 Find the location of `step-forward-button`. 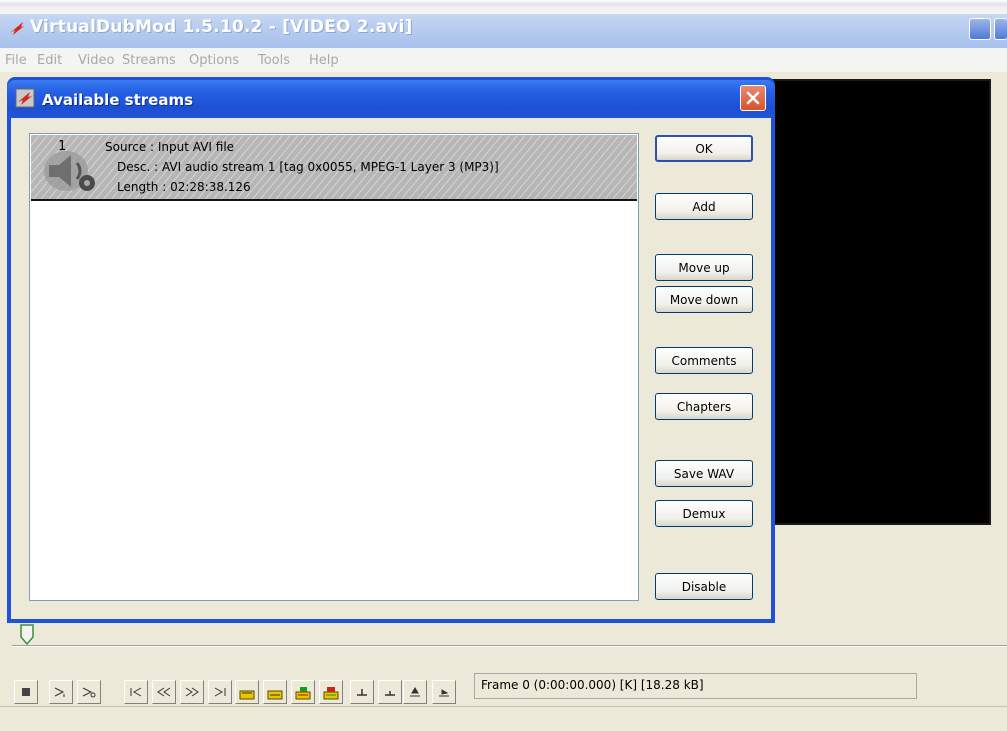

step-forward-button is located at coordinates (192, 692).